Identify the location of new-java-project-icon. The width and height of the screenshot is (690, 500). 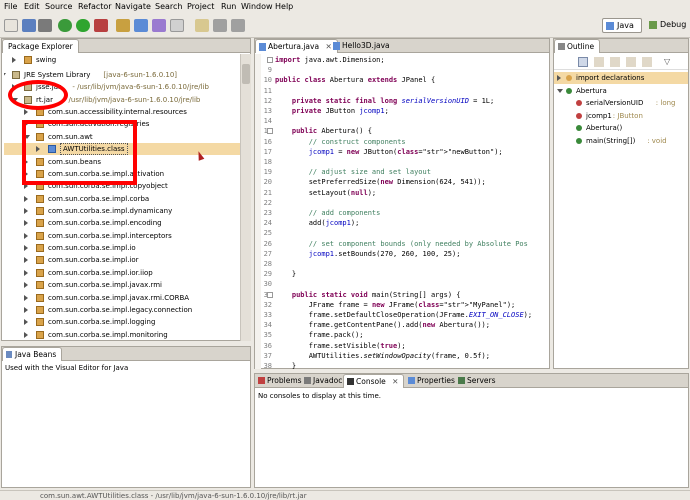
(123, 25).